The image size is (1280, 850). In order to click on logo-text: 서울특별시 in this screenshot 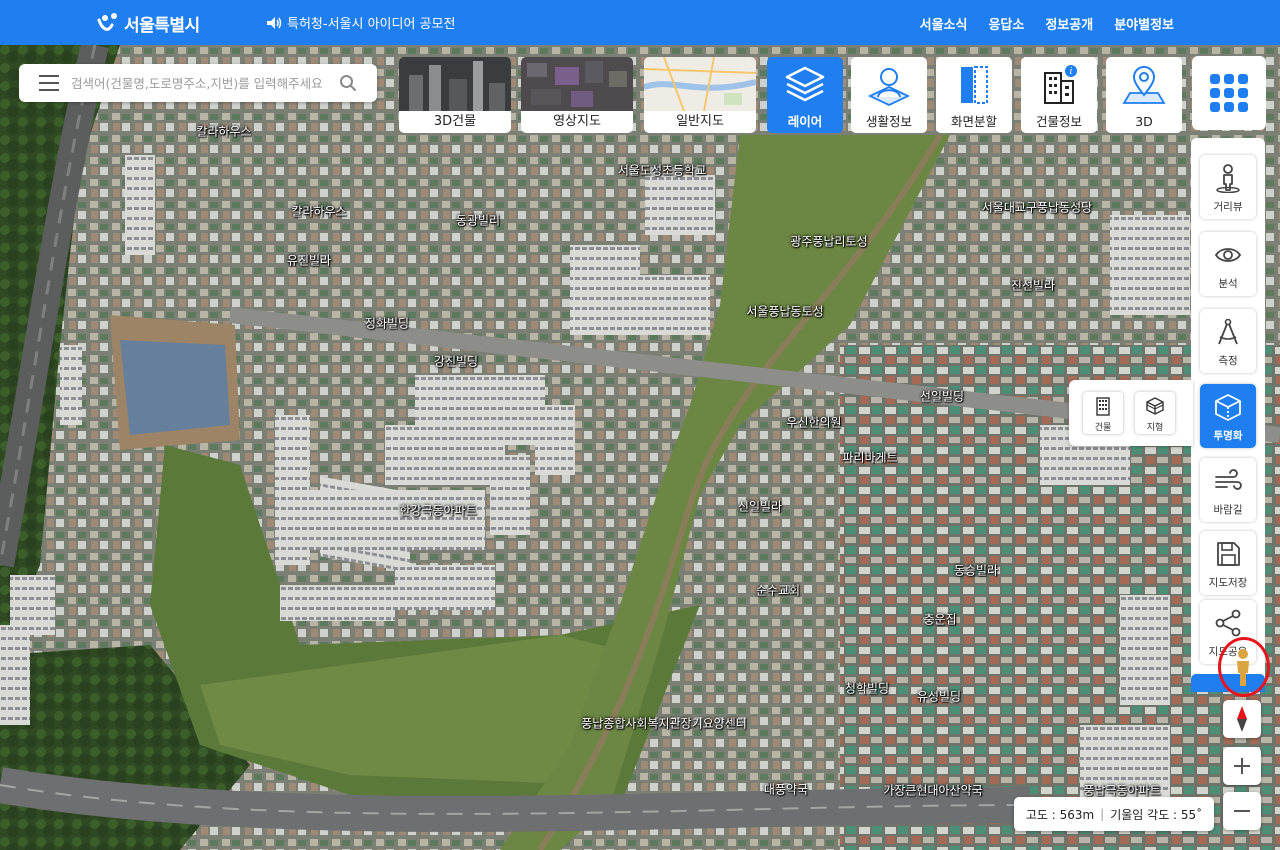, I will do `click(162, 25)`.